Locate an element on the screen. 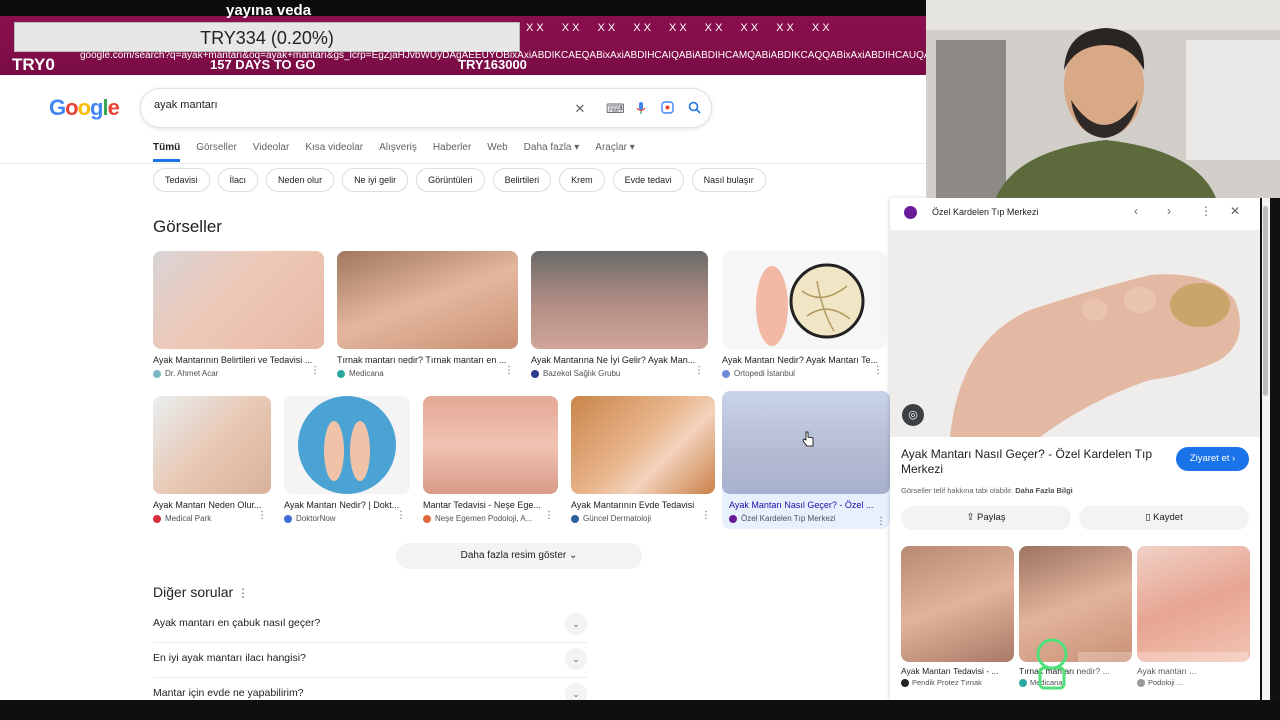 This screenshot has height=720, width=1280. tab-news: Haberler is located at coordinates (452, 152).